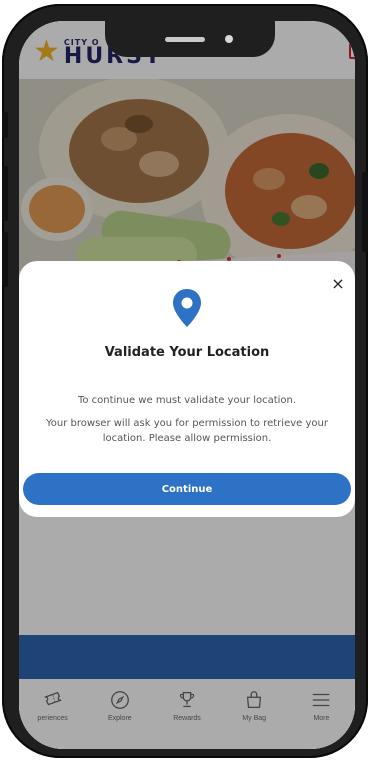 This screenshot has height=761, width=370. I want to click on location-pin-icon, so click(187, 308).